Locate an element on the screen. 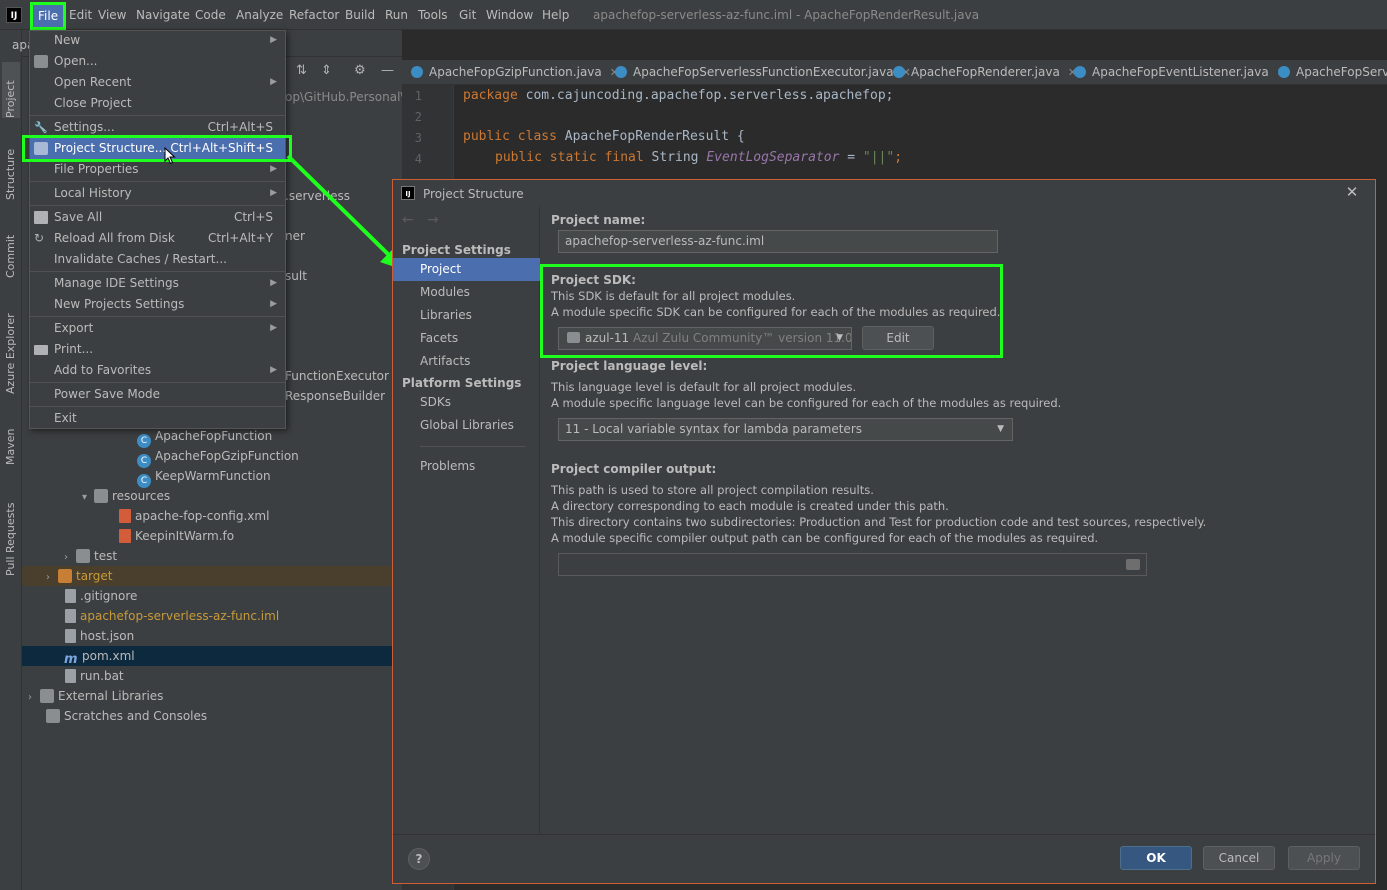 Image resolution: width=1387 pixels, height=890 pixels. tree-row: › External Libraries is located at coordinates (95, 696).